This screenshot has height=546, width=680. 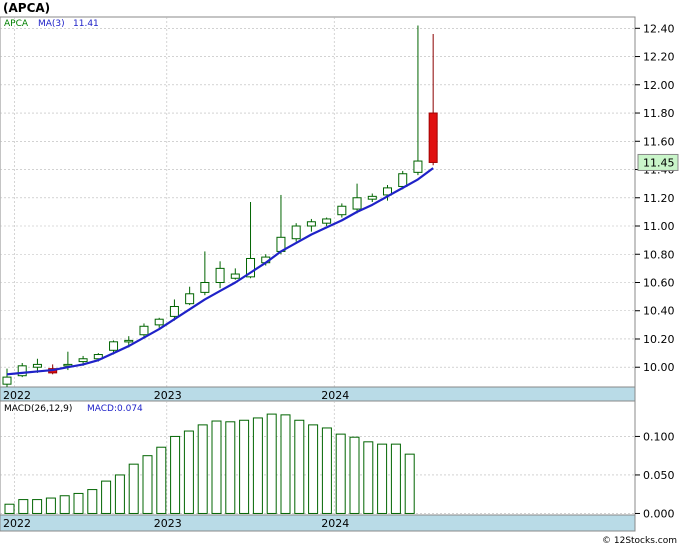 I want to click on macd-date-label: 2022, so click(x=17, y=523).